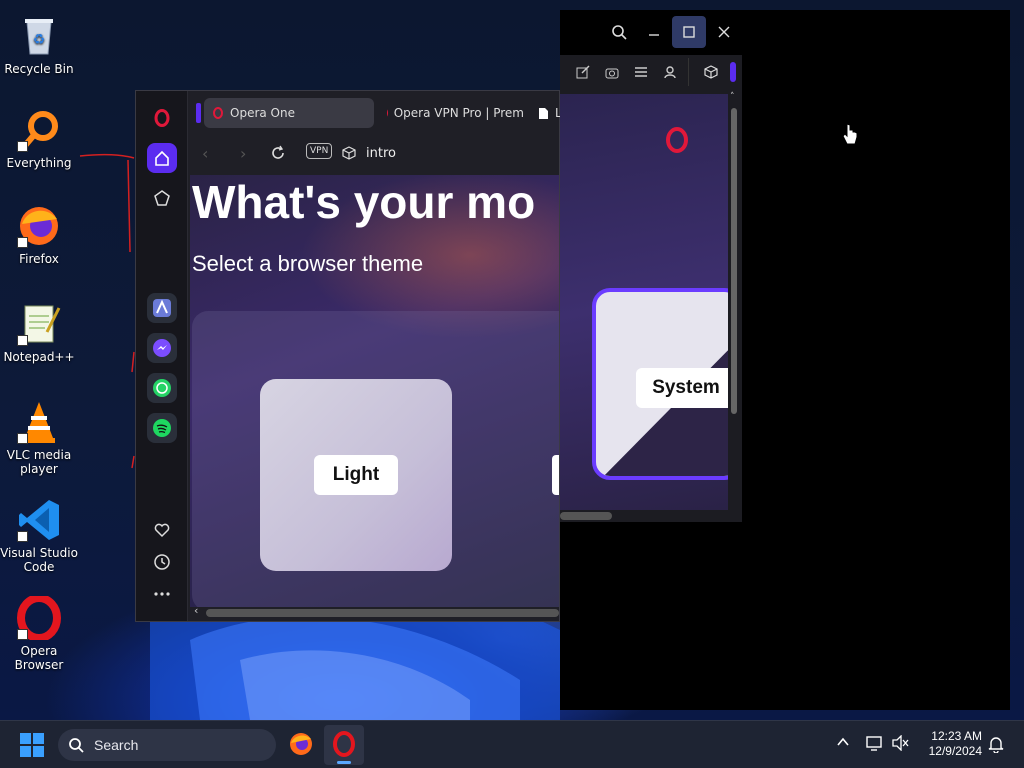 Image resolution: width=1024 pixels, height=768 pixels. Describe the element at coordinates (543, 113) in the screenshot. I see `document-icon` at that location.